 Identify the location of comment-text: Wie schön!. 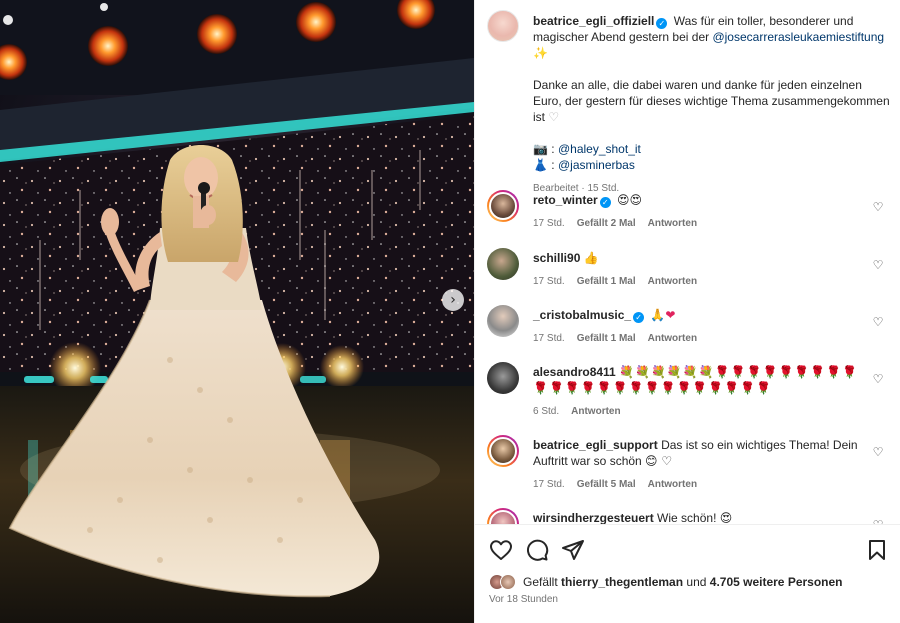
(688, 517).